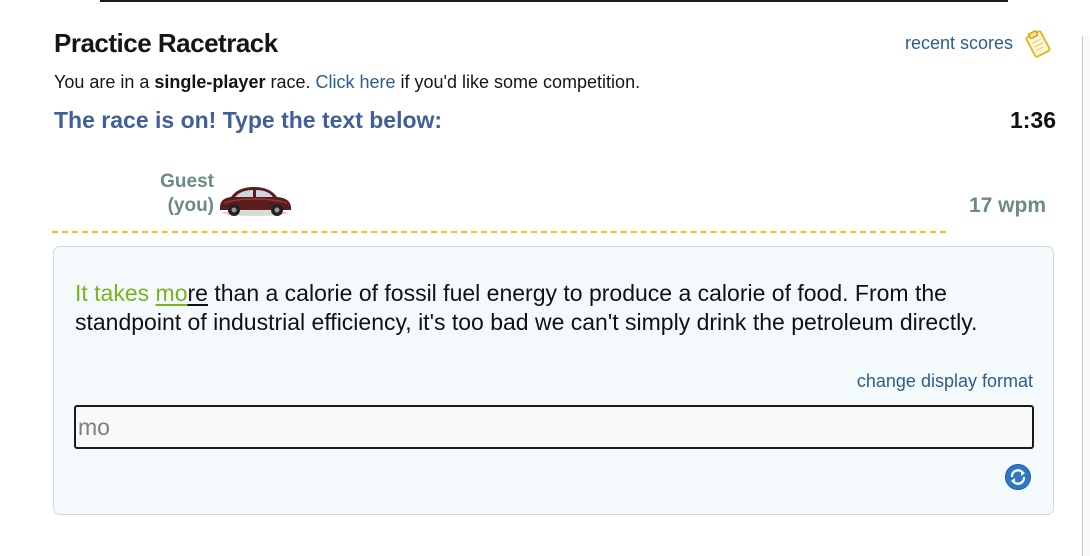  I want to click on passage-current-rest: re, so click(197, 293).